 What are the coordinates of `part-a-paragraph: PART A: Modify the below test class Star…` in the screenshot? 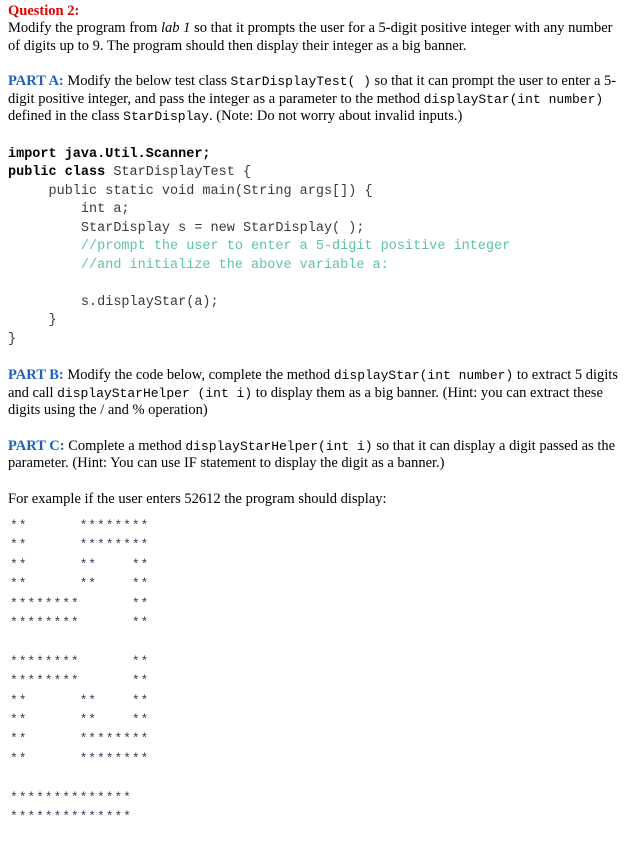 It's located at (315, 99).